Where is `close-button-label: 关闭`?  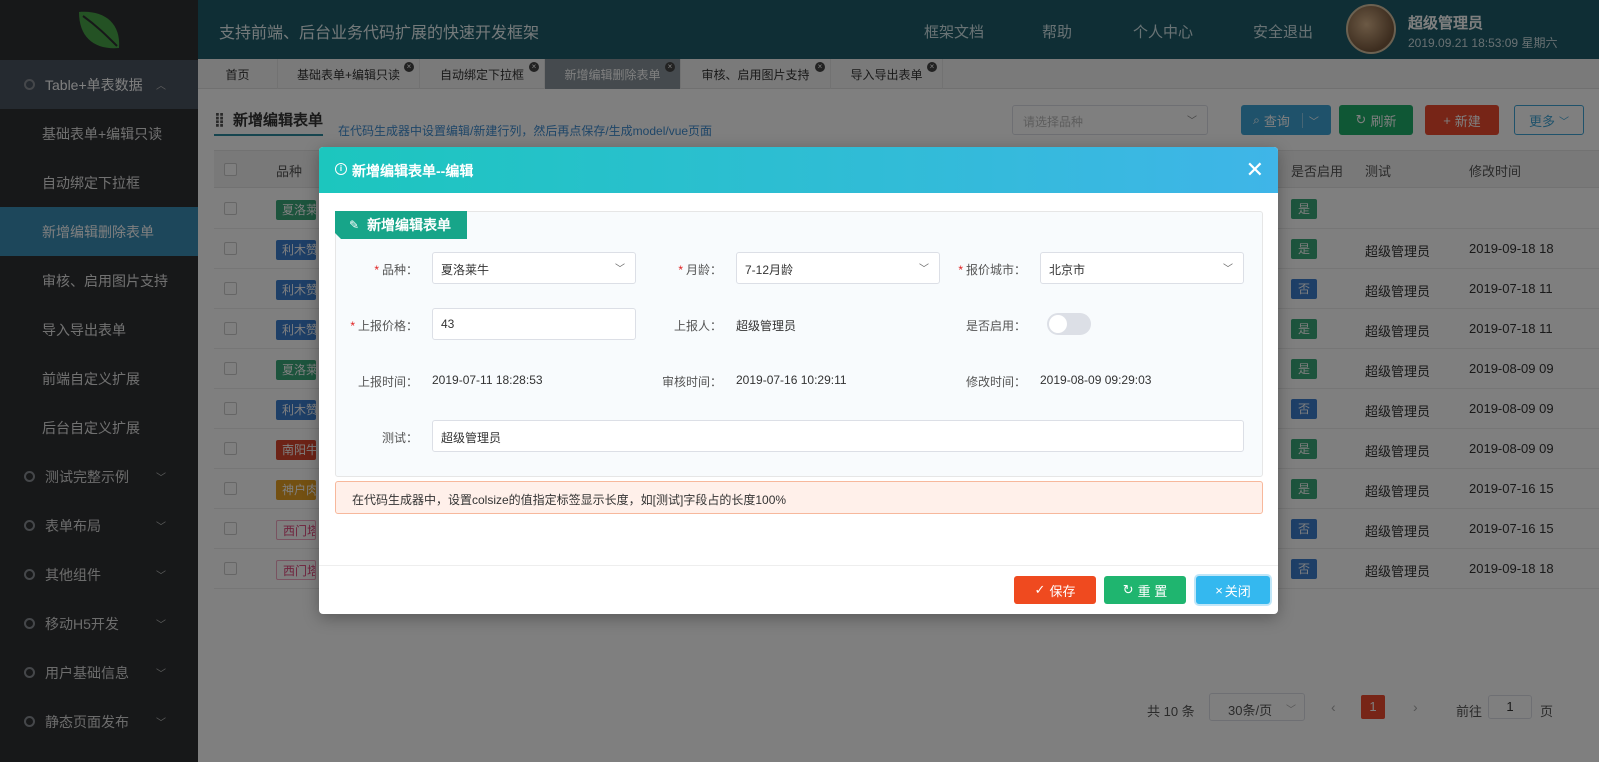
close-button-label: 关闭 is located at coordinates (1237, 591).